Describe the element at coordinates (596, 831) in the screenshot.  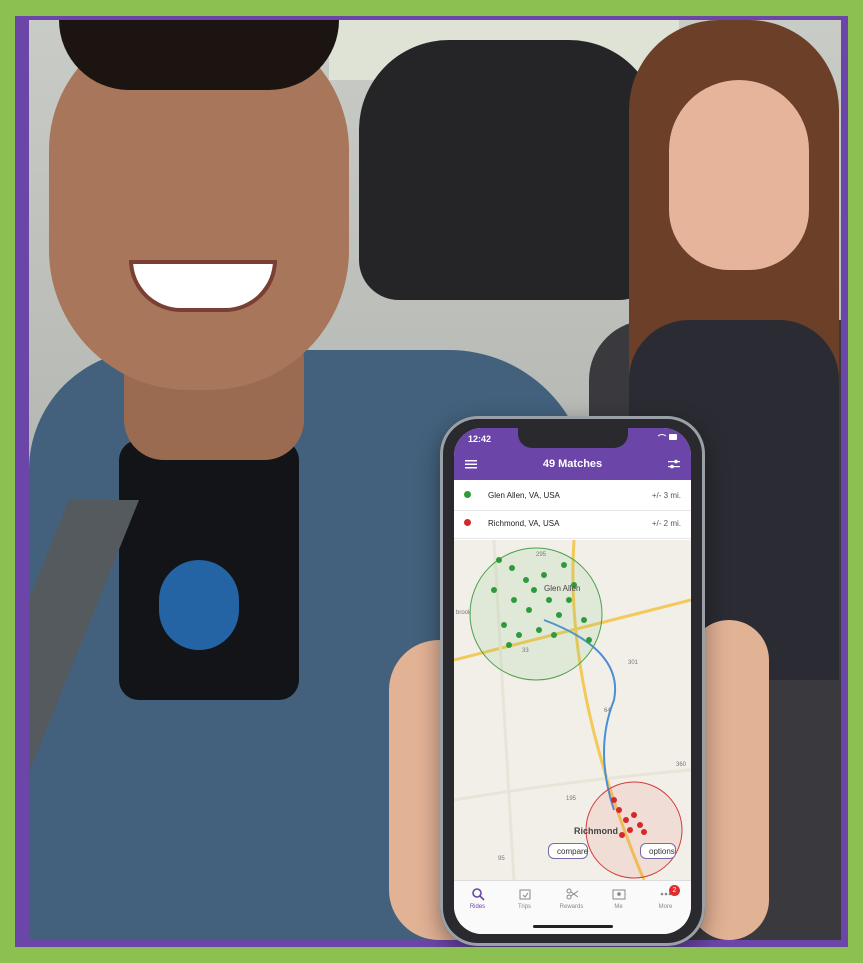
I see `map-label-richmond: Richmond` at that location.